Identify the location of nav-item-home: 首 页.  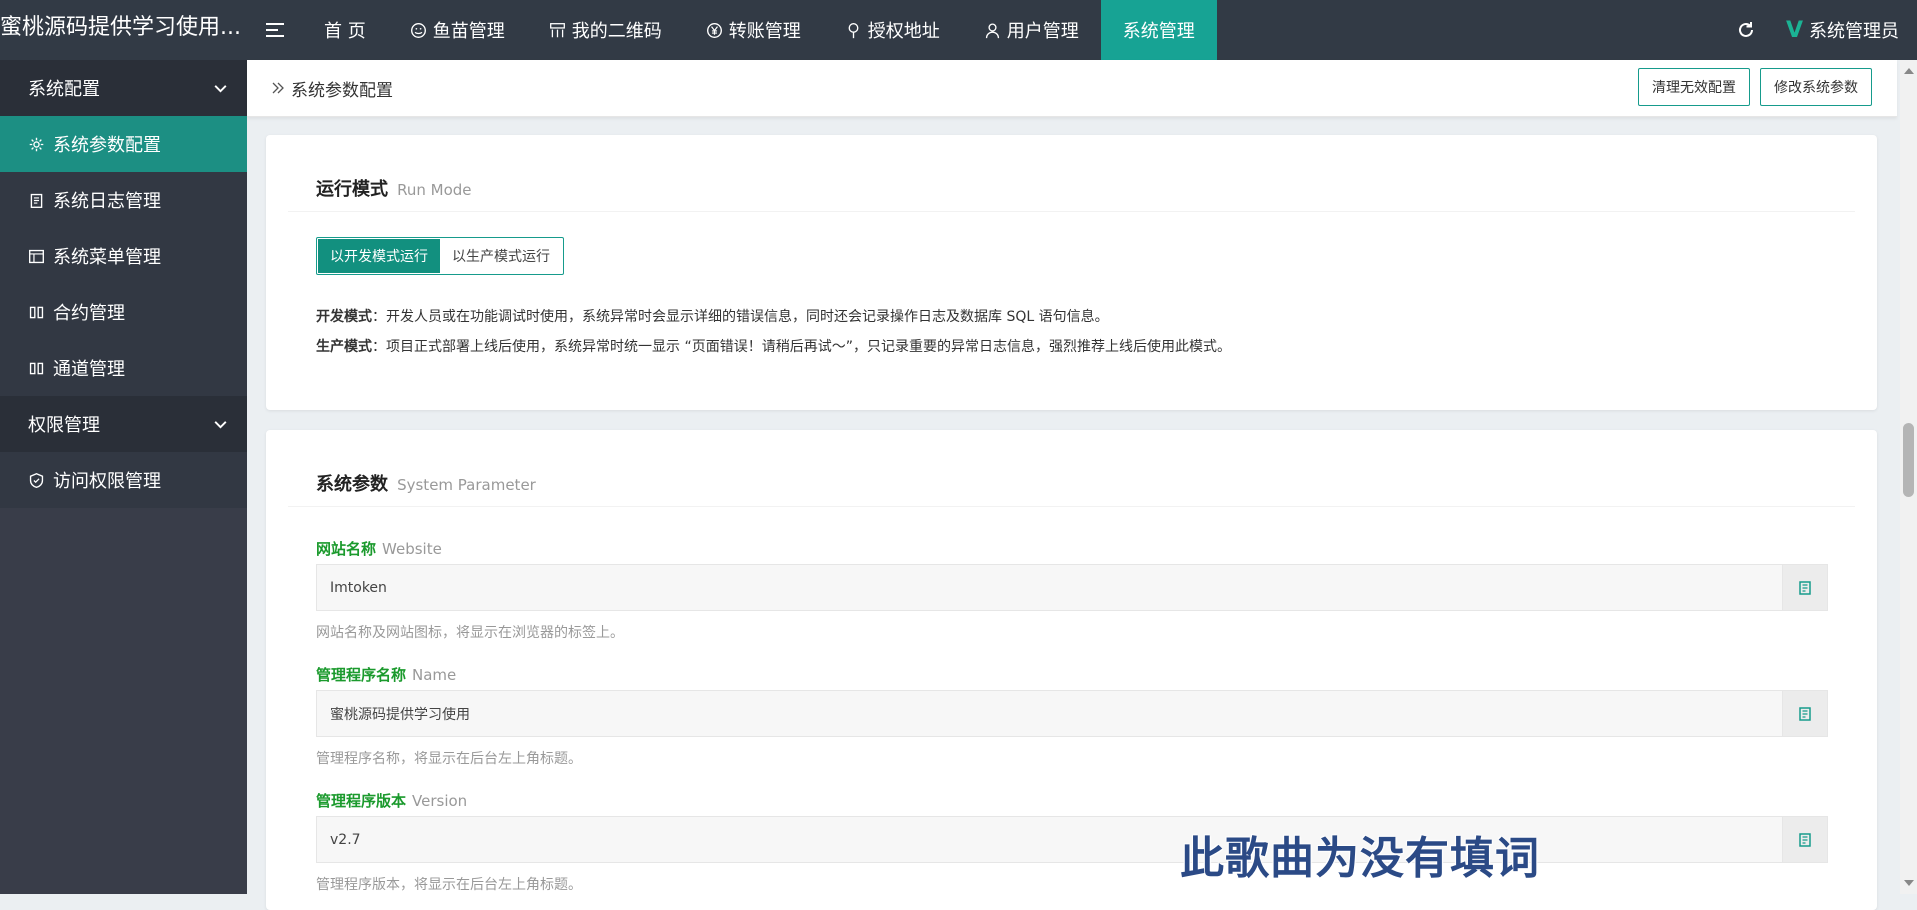
(345, 30).